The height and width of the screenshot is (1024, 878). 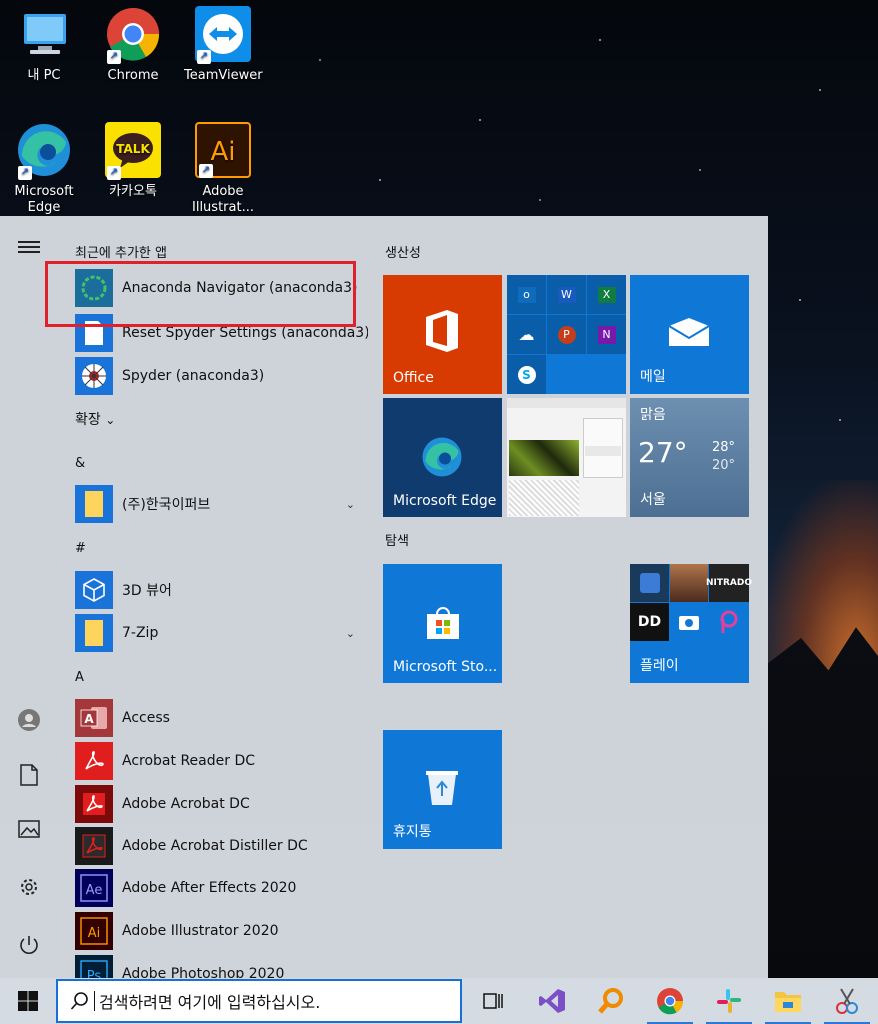 I want to click on search-app-icon, so click(x=611, y=1001).